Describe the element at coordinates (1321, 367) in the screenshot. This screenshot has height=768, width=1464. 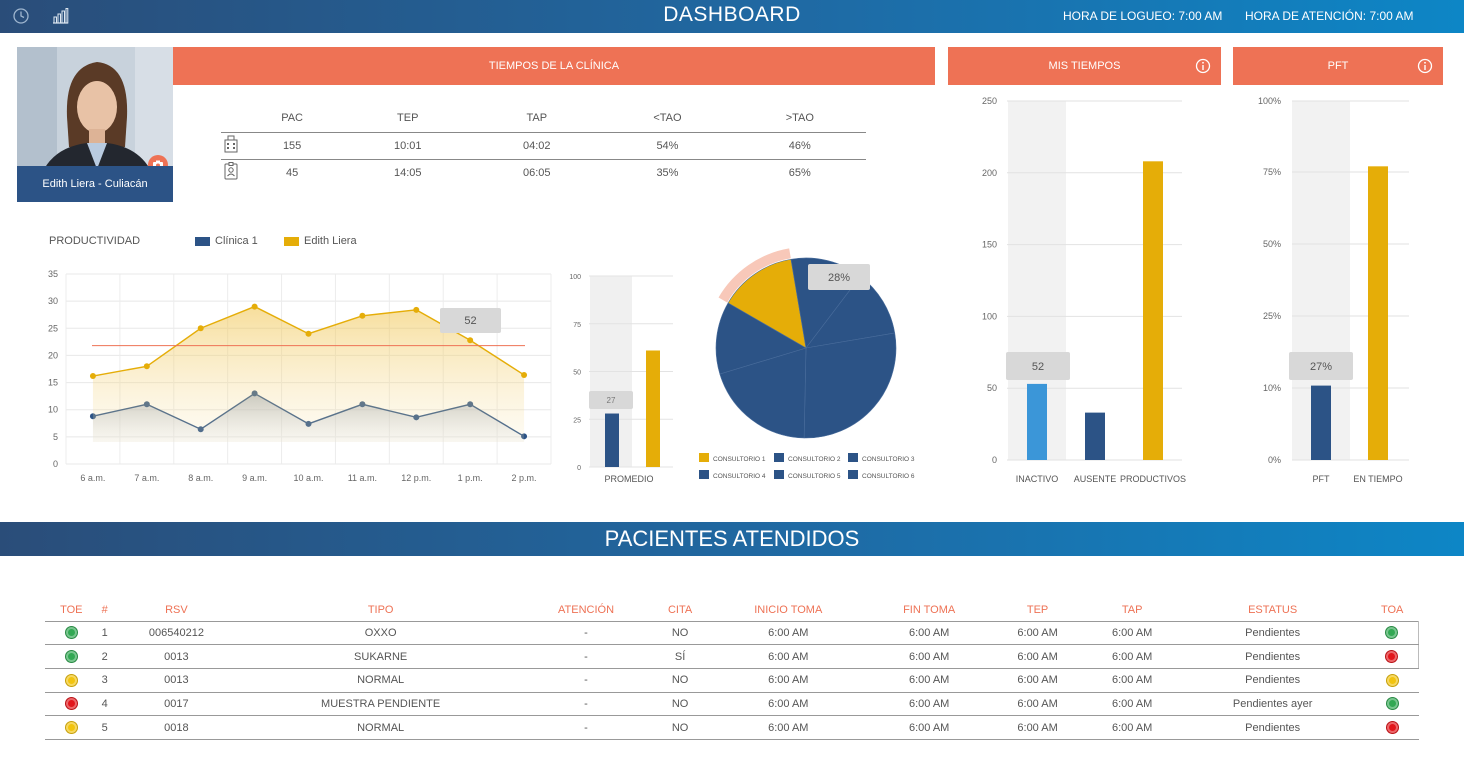
I see `callout-label: 27%` at that location.